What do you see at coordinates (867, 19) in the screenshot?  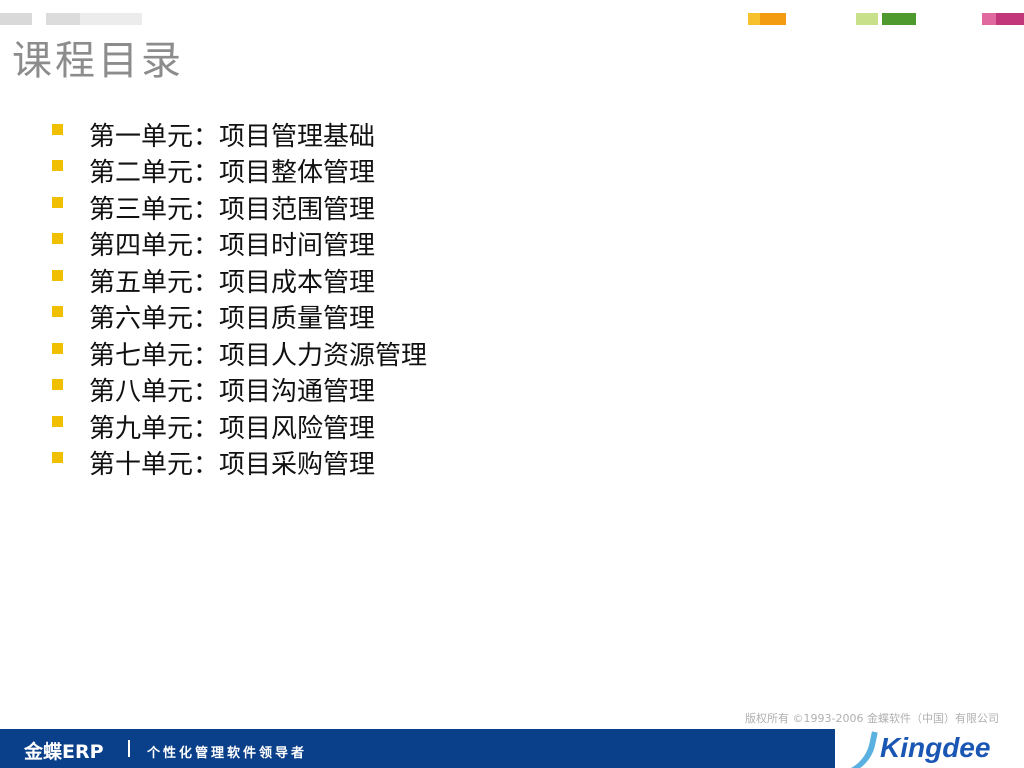 I see `header-green-tab-light` at bounding box center [867, 19].